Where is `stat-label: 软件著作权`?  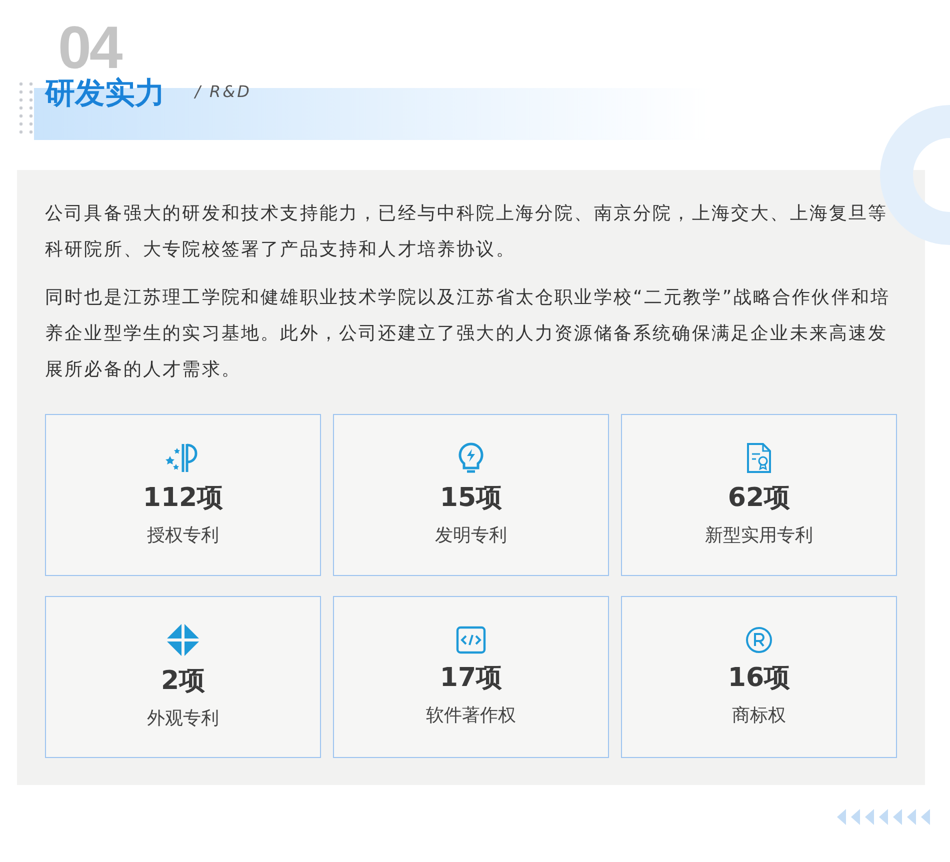
stat-label: 软件著作权 is located at coordinates (471, 716).